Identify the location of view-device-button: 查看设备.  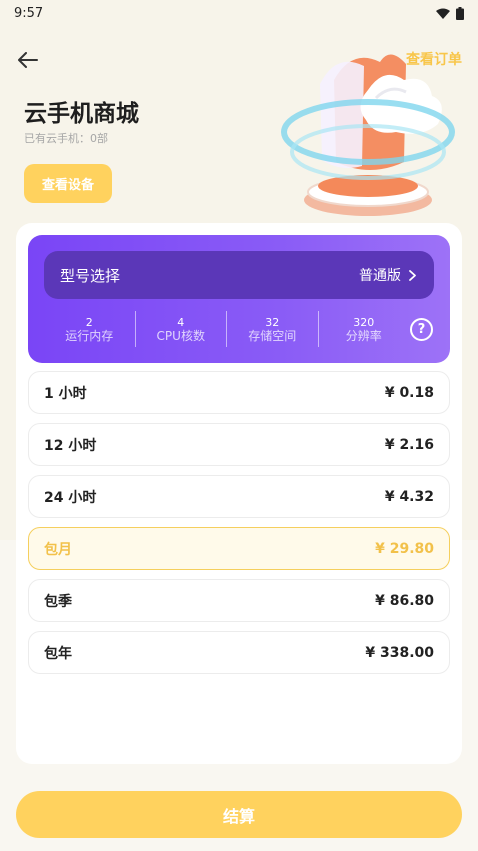
(68, 183).